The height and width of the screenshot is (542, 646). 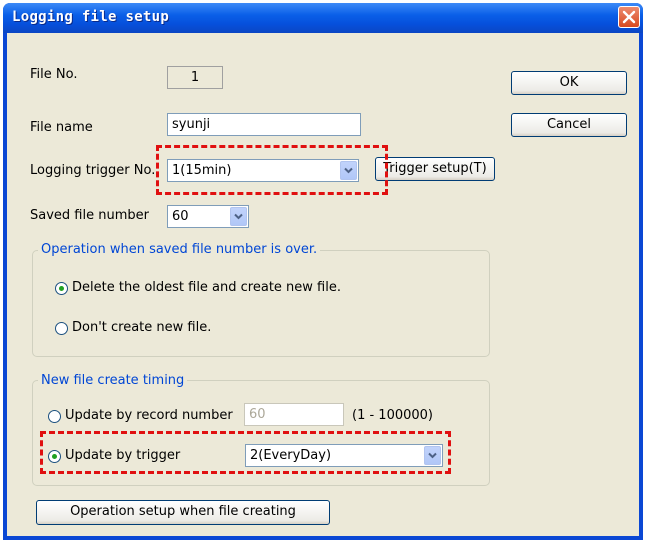 What do you see at coordinates (183, 512) in the screenshot?
I see `operation-setup-button: Operation setup when file creating` at bounding box center [183, 512].